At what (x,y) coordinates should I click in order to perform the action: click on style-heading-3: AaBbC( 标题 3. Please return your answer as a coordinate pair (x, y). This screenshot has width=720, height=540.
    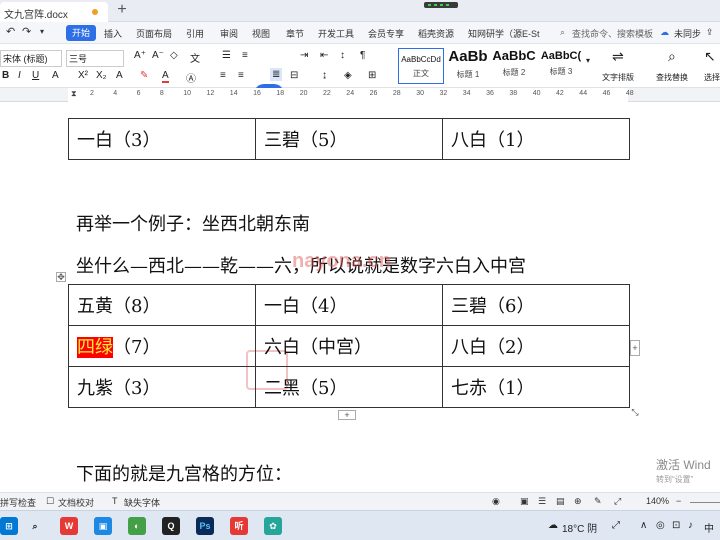
    Looking at the image, I should click on (561, 66).